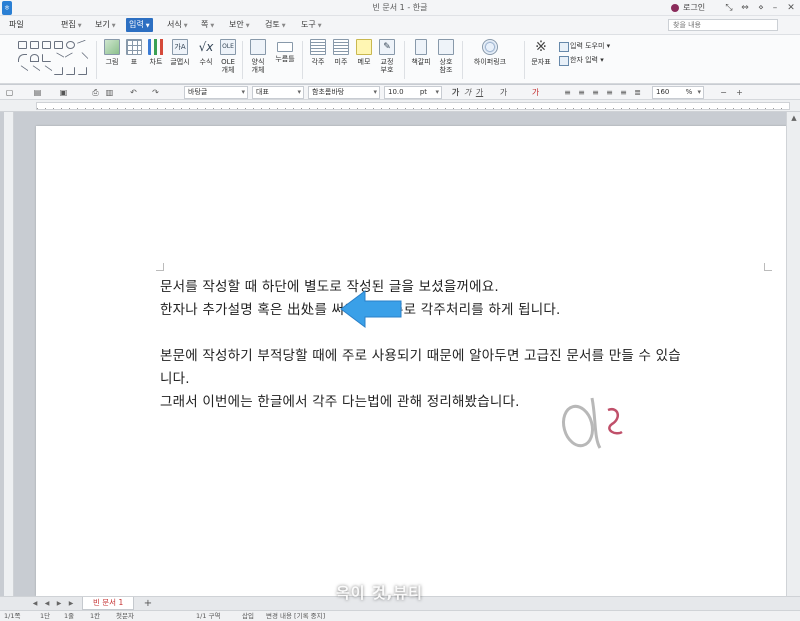 The image size is (800, 621). I want to click on help-search-input, so click(723, 25).